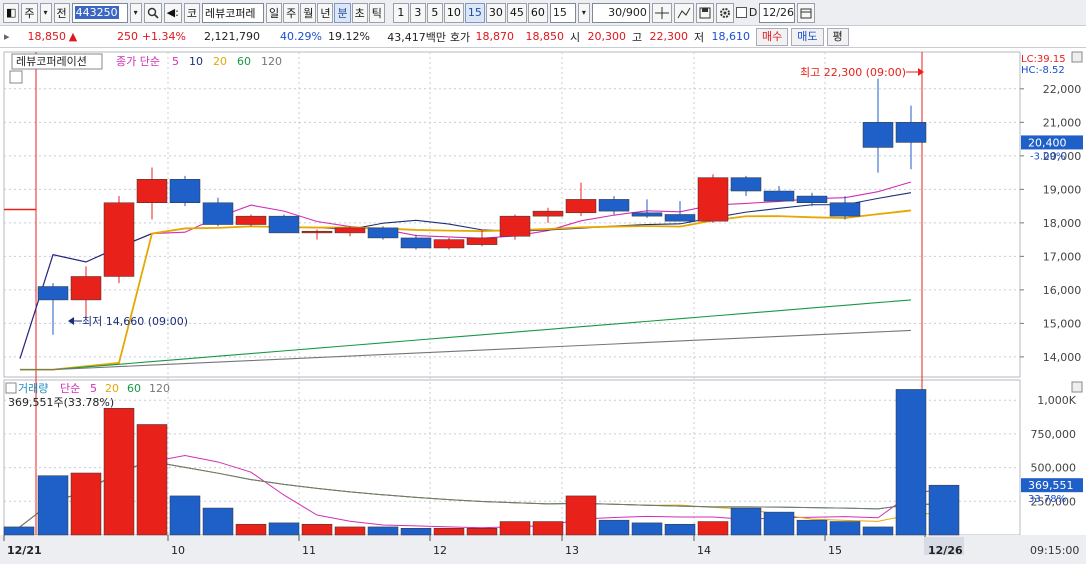 This screenshot has width=1086, height=564. What do you see at coordinates (400, 12) in the screenshot?
I see `interval-tab: 1` at bounding box center [400, 12].